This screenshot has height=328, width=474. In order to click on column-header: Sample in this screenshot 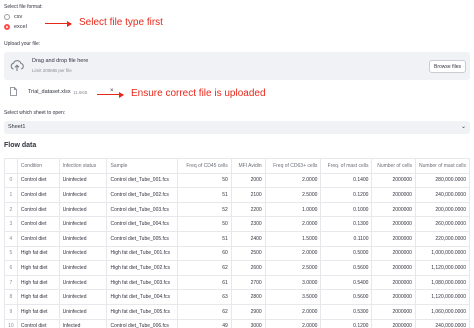, I will do `click(142, 166)`.